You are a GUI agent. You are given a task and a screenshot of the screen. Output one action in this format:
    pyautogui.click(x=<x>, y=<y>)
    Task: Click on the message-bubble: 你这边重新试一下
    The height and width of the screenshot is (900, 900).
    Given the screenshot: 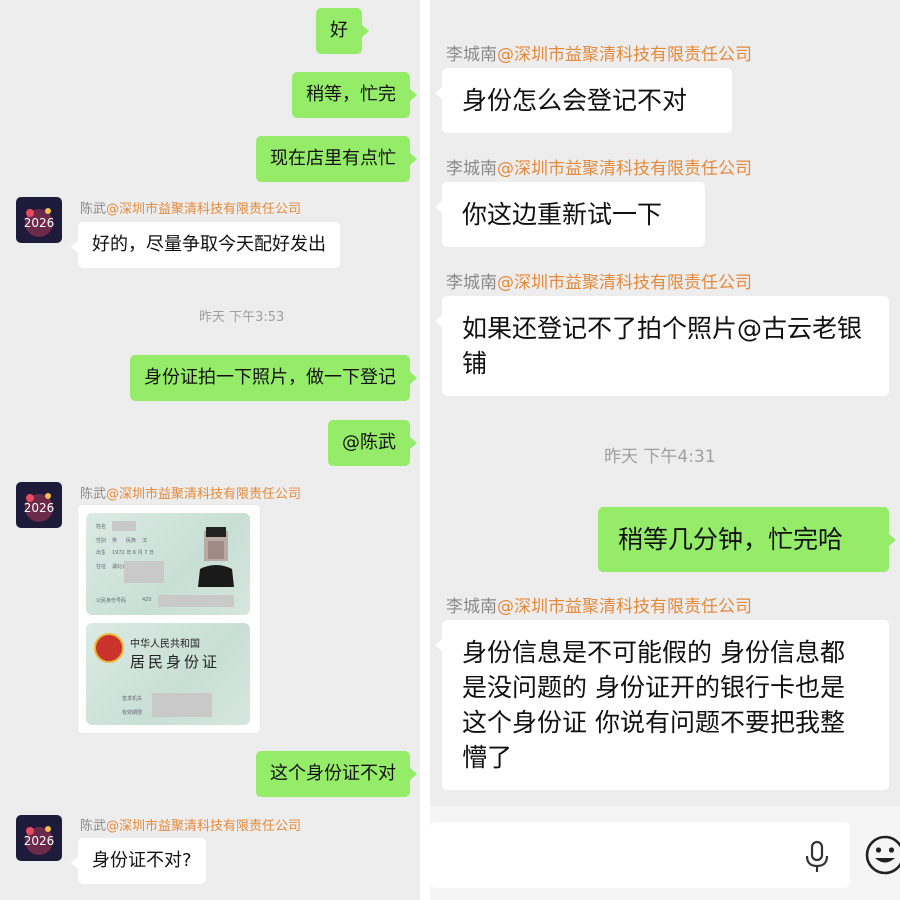 What is the action you would take?
    pyautogui.click(x=570, y=214)
    